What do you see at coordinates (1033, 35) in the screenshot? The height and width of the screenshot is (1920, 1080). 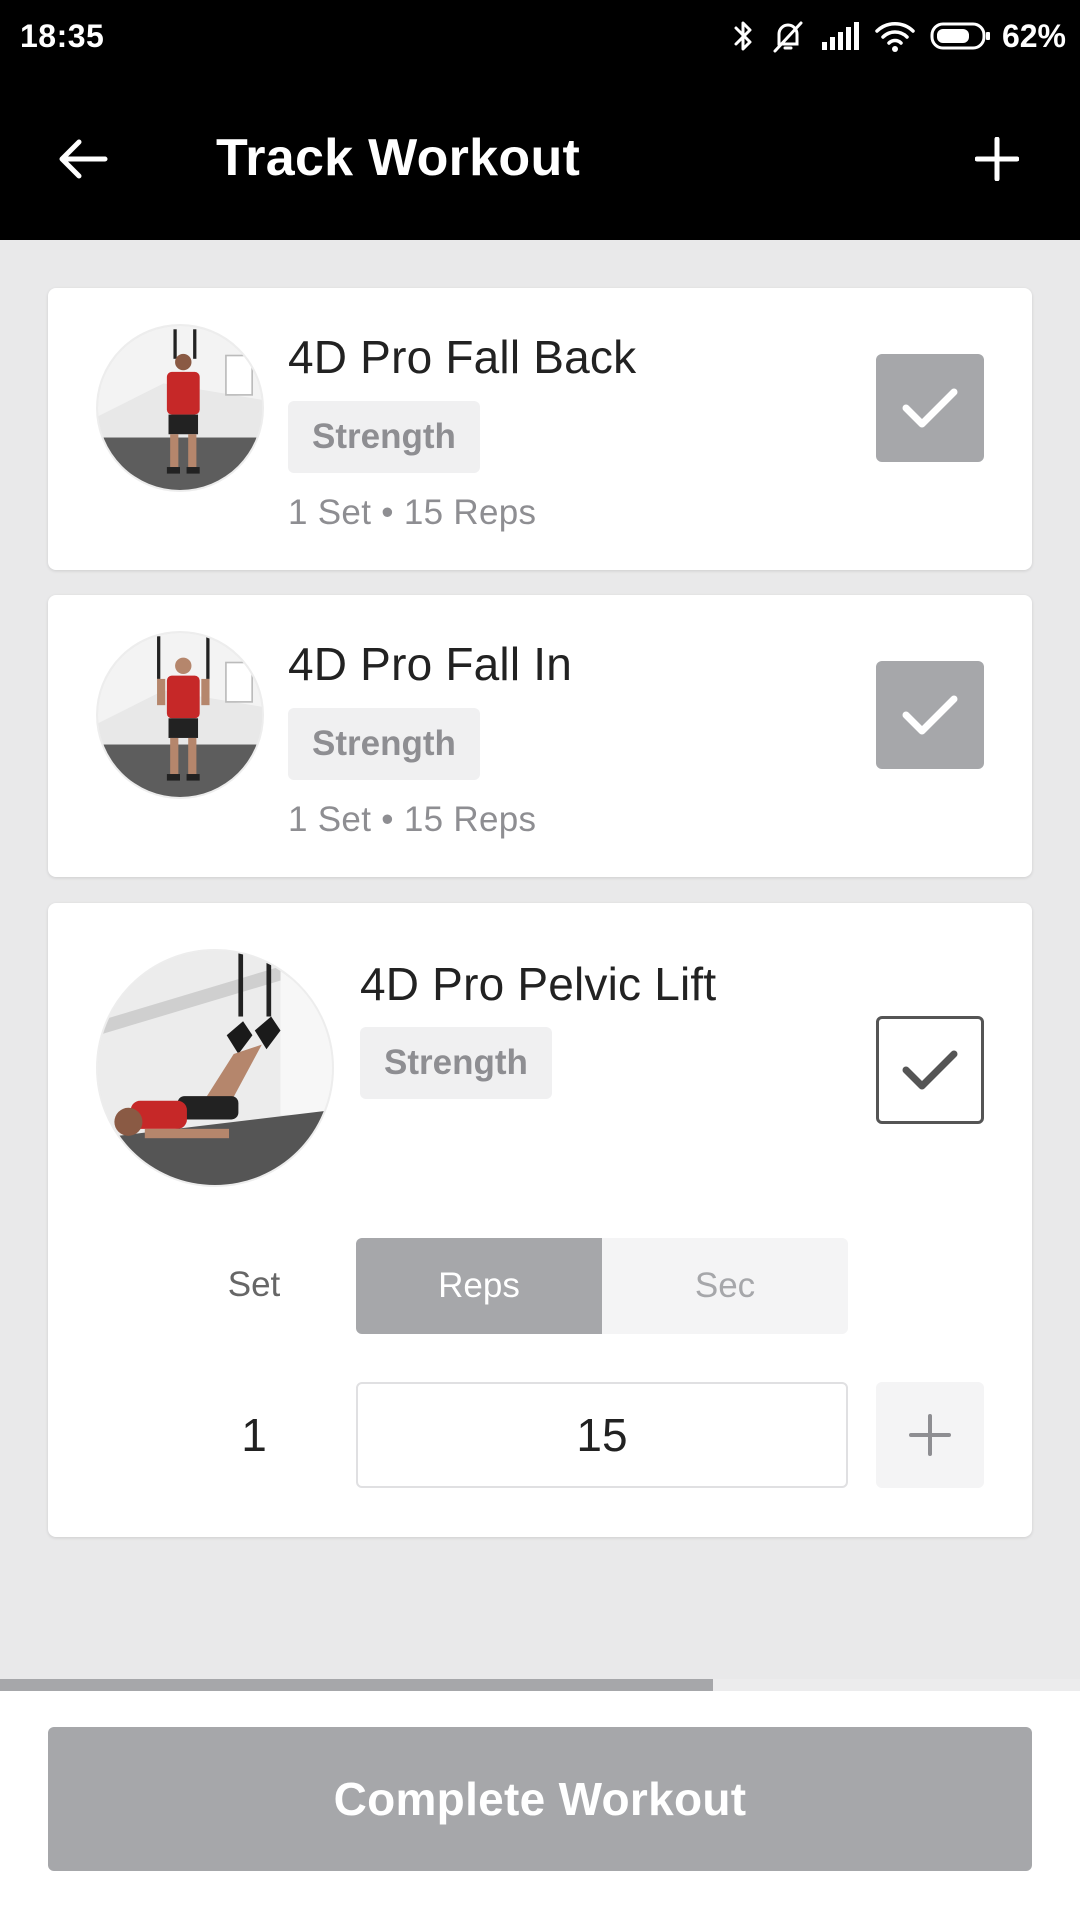 I see `battery-percentage: 62%` at bounding box center [1033, 35].